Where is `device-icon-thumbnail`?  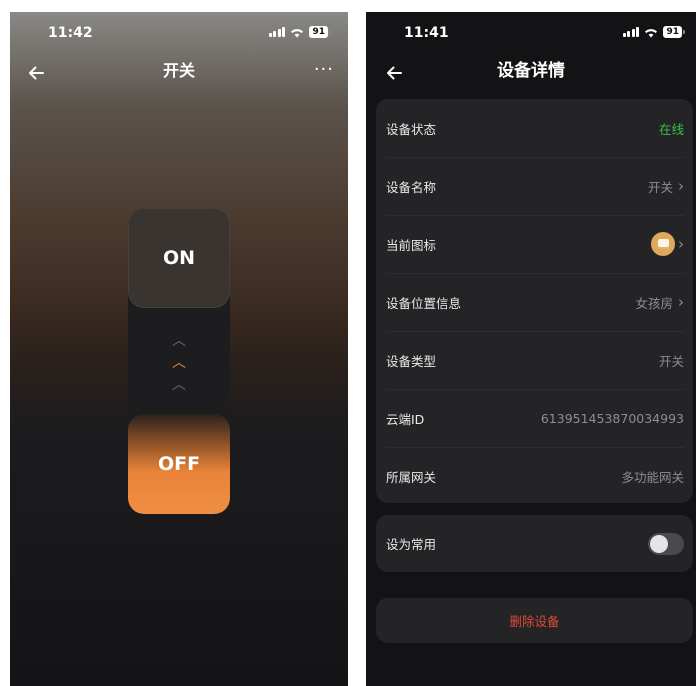 device-icon-thumbnail is located at coordinates (663, 244).